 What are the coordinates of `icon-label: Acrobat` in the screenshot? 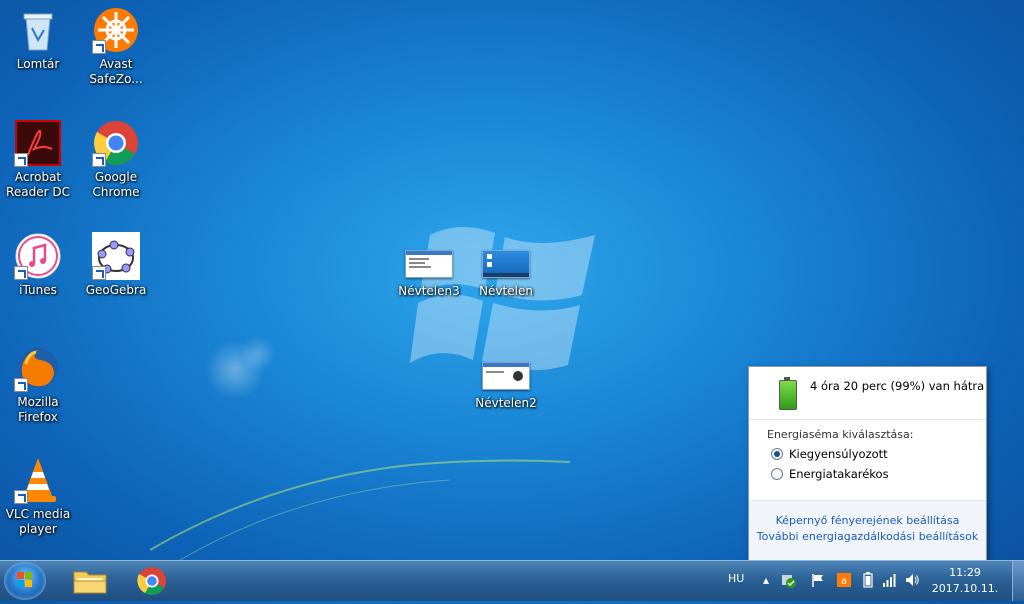 It's located at (38, 177).